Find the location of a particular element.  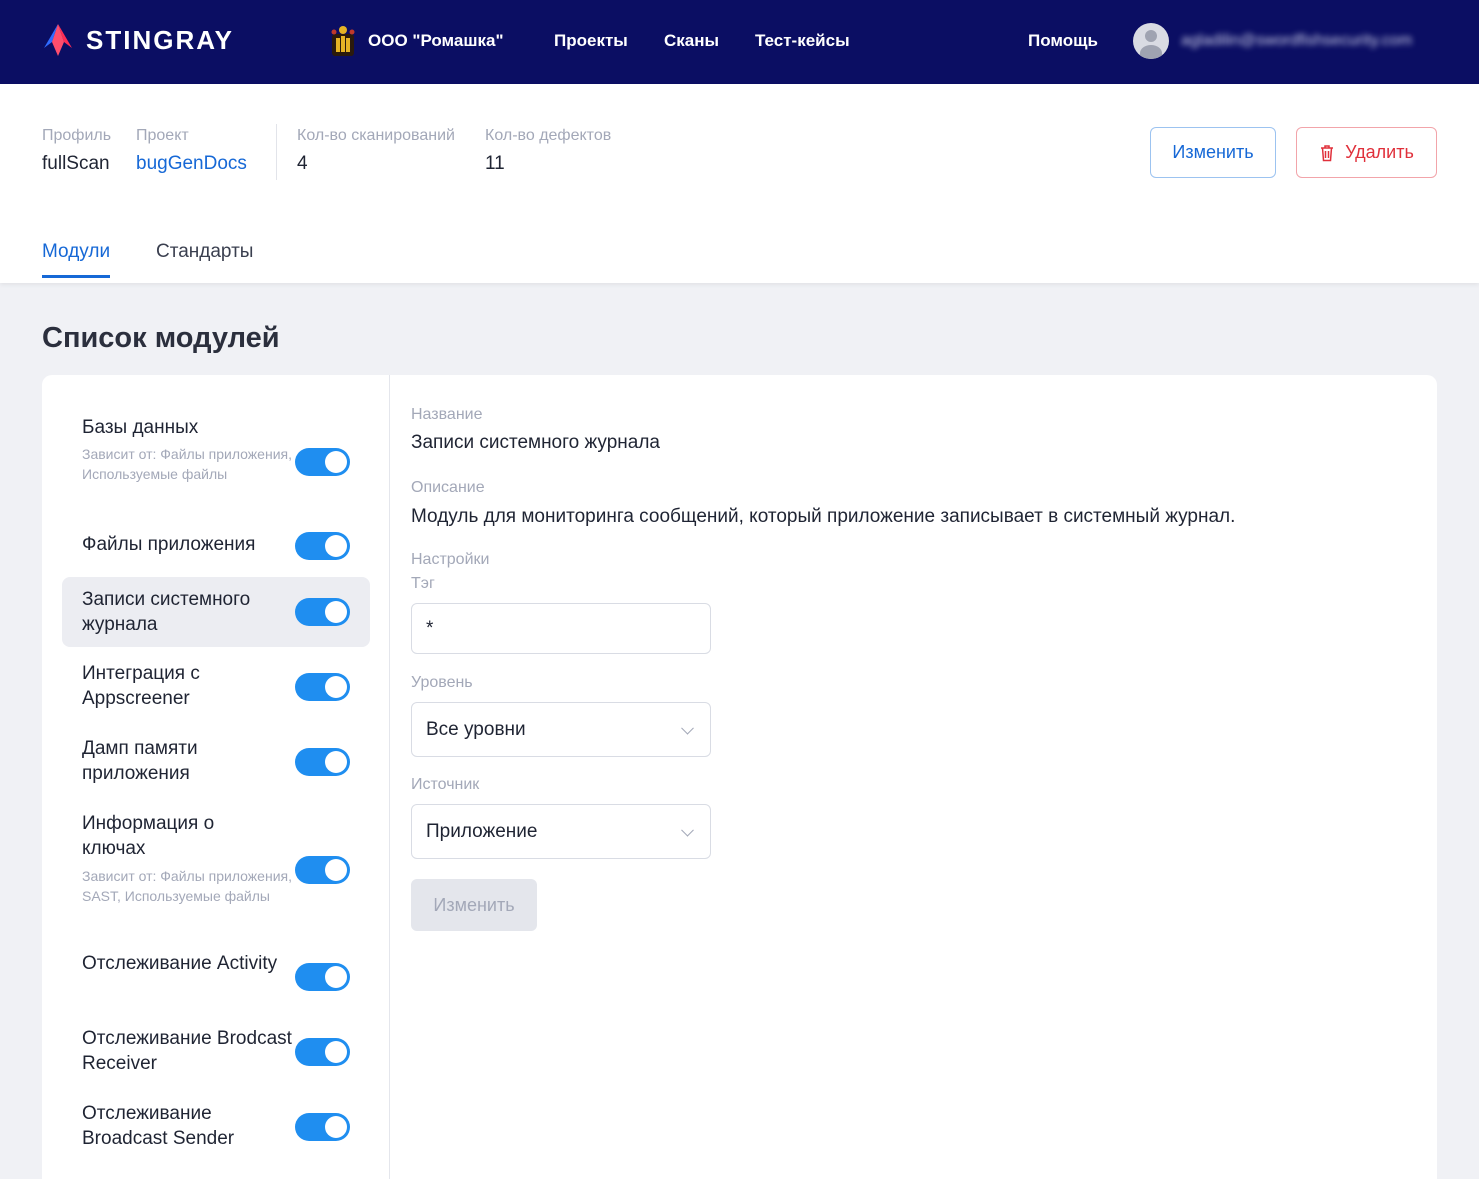

name-value: Записи системного журнала is located at coordinates (535, 442).